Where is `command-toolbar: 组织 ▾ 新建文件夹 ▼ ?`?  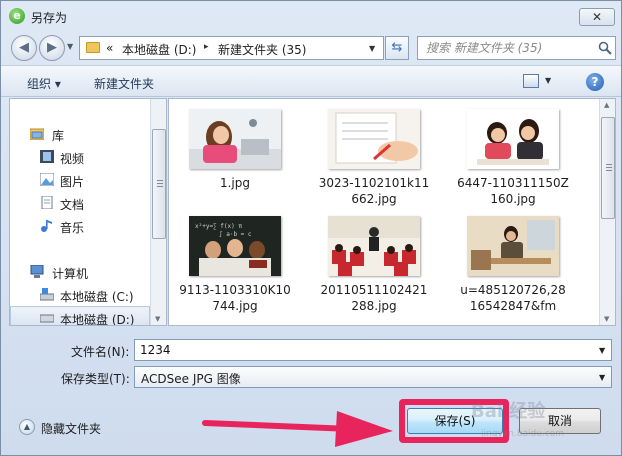
command-toolbar: 组织 ▾ 新建文件夹 ▼ ? is located at coordinates (311, 81).